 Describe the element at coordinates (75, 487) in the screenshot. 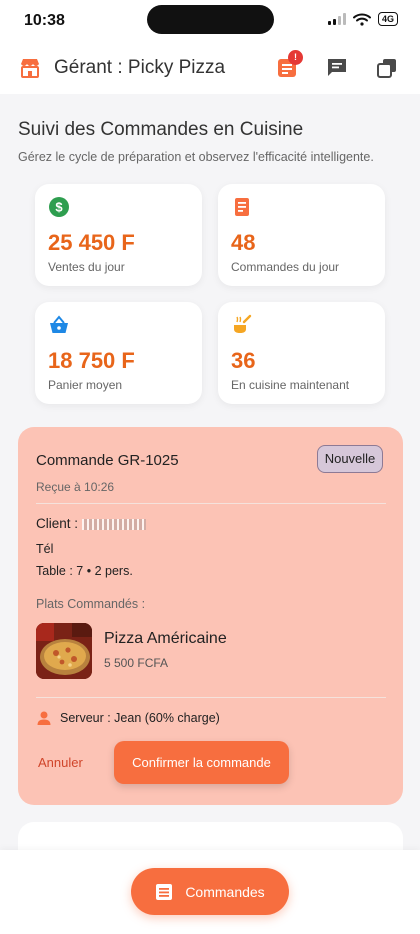

I see `order-received-time: Reçue à 10:26` at that location.